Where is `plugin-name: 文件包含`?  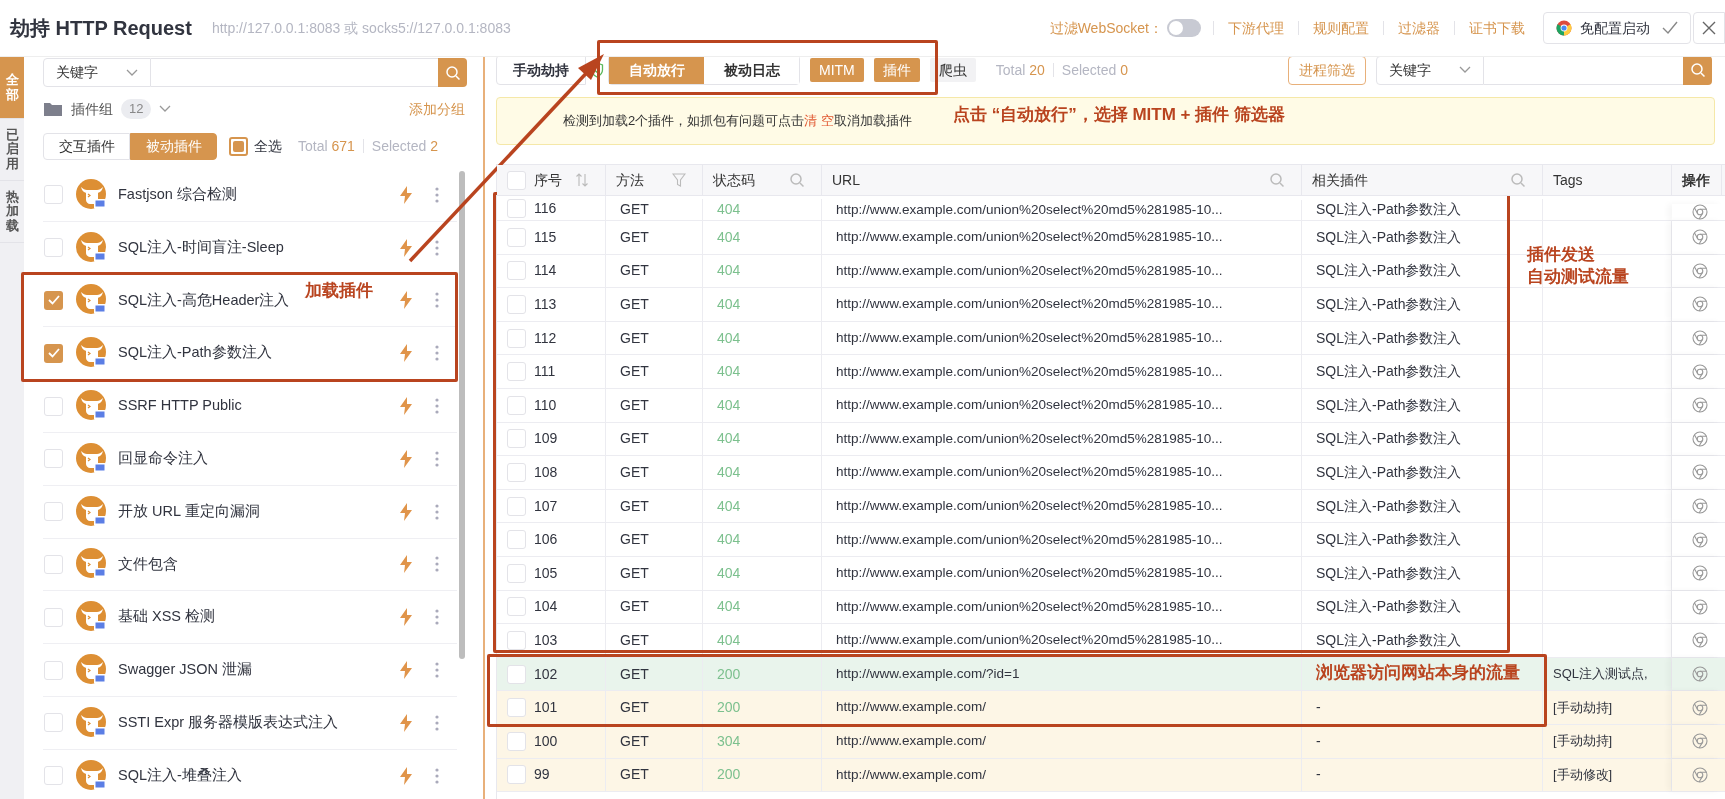 plugin-name: 文件包含 is located at coordinates (148, 564).